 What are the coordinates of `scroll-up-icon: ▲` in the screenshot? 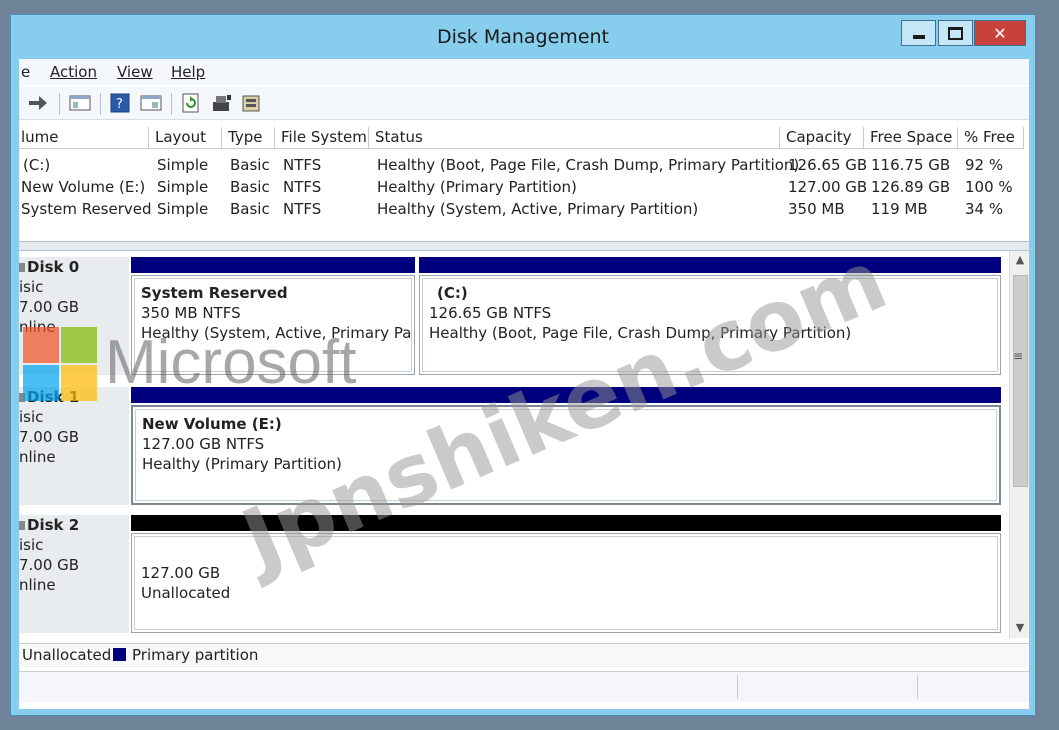 It's located at (1019, 260).